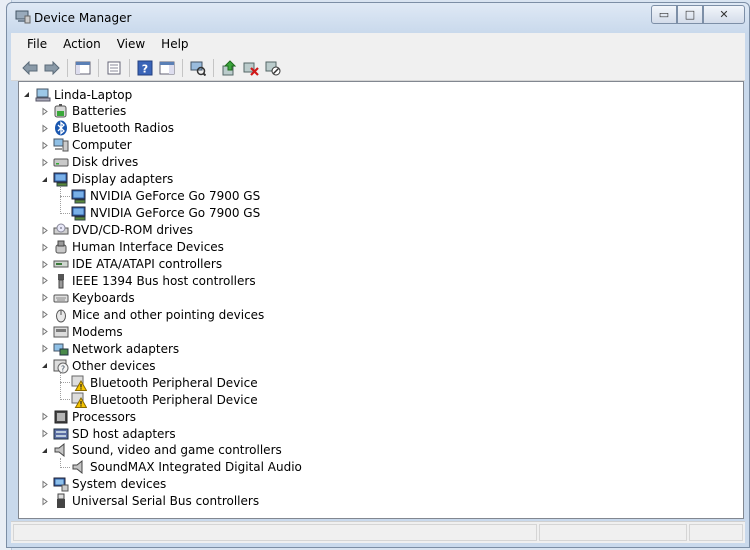  What do you see at coordinates (123, 179) in the screenshot?
I see `tree-category-label: Display adapters` at bounding box center [123, 179].